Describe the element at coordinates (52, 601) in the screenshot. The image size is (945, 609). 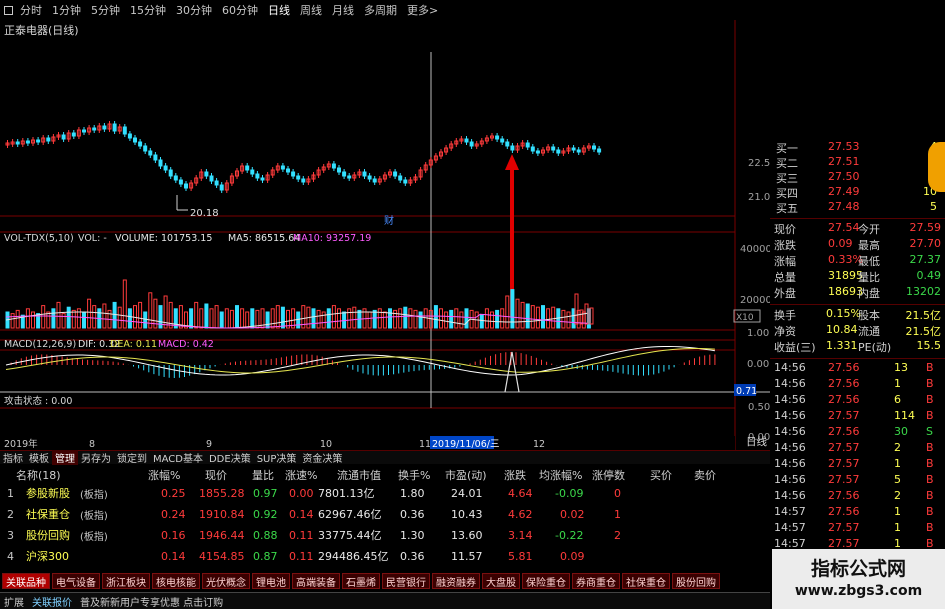
I see `status-item: 关联报价` at that location.